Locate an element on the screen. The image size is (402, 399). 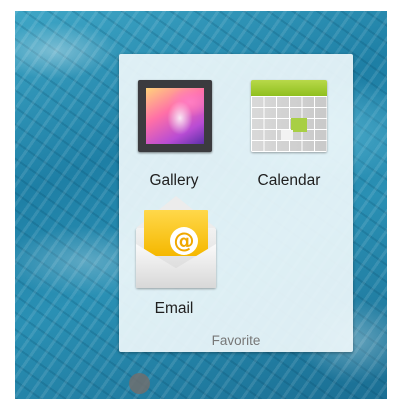
email-icon: @ is located at coordinates (176, 242).